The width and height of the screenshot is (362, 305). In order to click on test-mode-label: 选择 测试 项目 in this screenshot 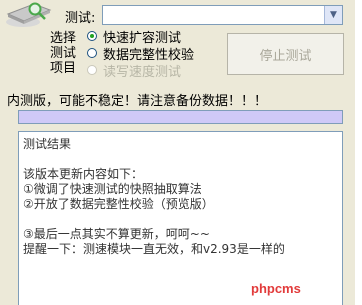, I will do `click(65, 53)`.